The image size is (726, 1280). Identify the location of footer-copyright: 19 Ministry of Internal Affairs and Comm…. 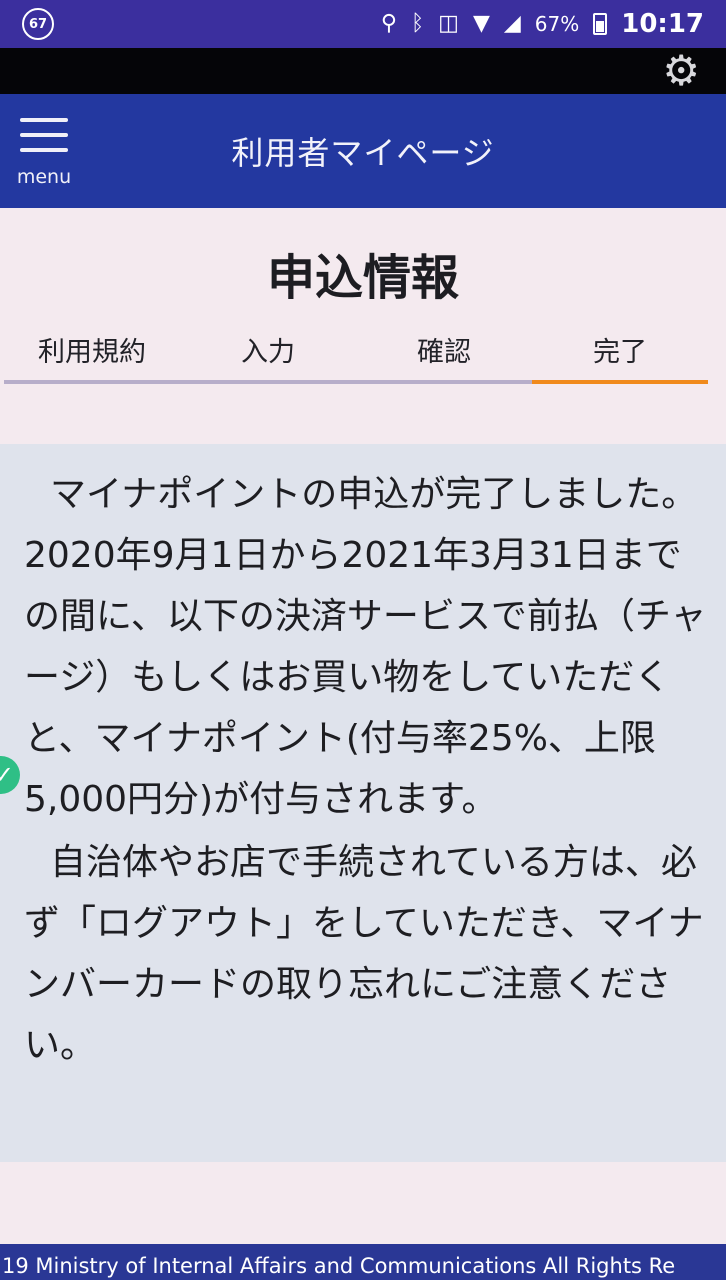
(363, 1262).